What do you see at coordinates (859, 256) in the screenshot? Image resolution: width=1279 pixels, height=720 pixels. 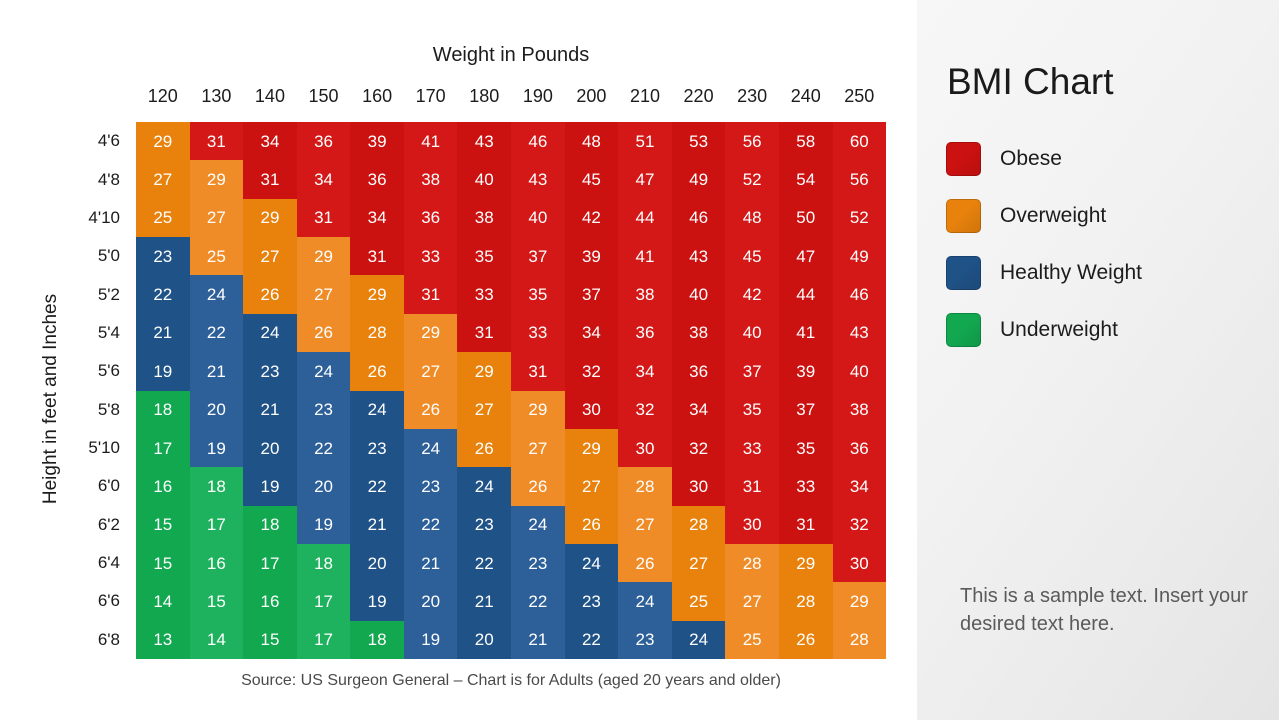 I see `heatmap-cell: 49` at bounding box center [859, 256].